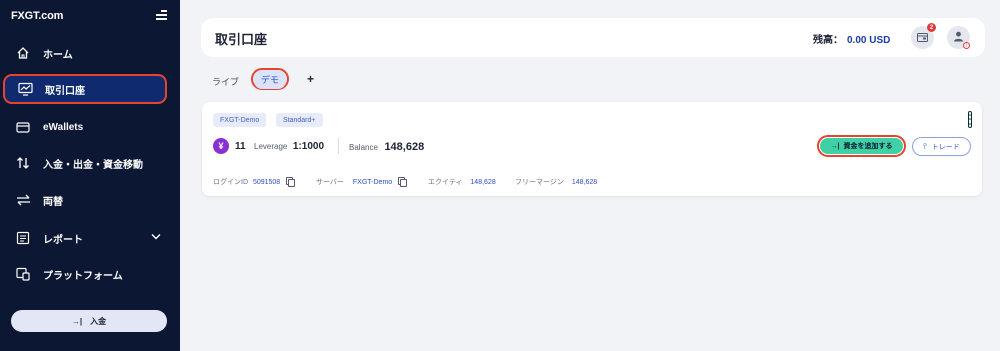  I want to click on exchange-icon, so click(23, 200).